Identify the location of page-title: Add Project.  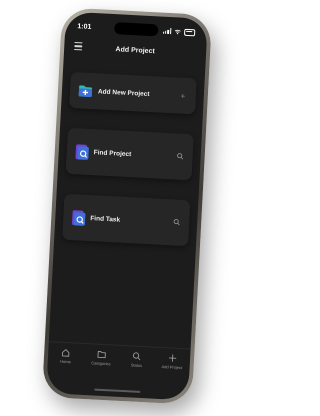
(135, 50).